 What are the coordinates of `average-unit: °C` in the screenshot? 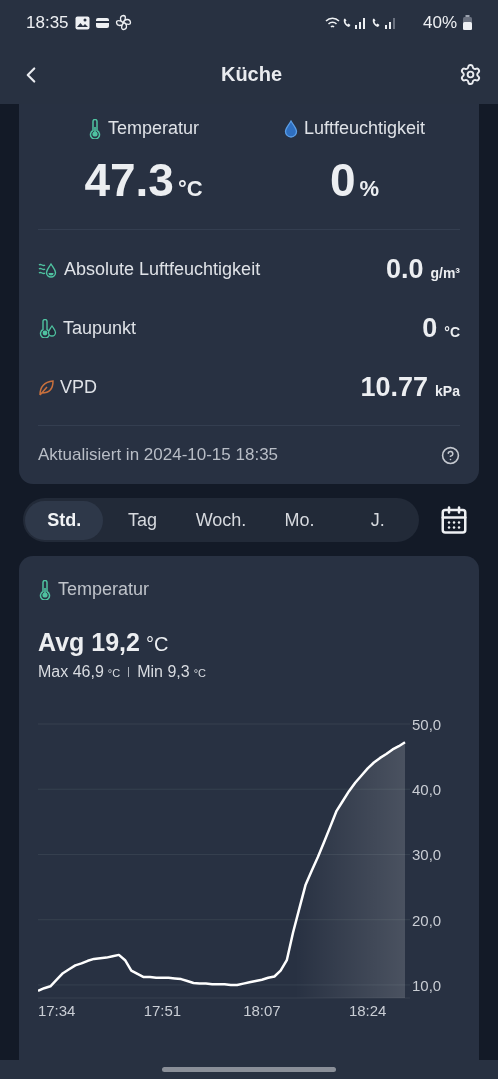 It's located at (157, 644).